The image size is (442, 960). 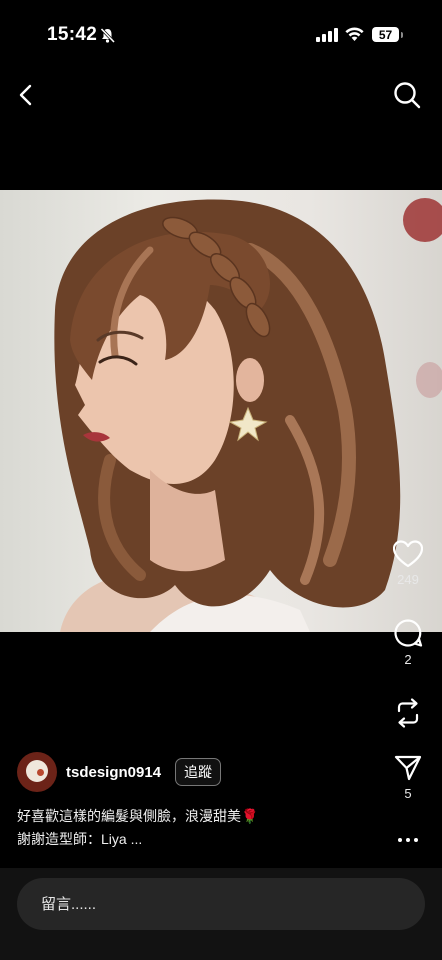 I want to click on chevron-left-icon, so click(x=27, y=95).